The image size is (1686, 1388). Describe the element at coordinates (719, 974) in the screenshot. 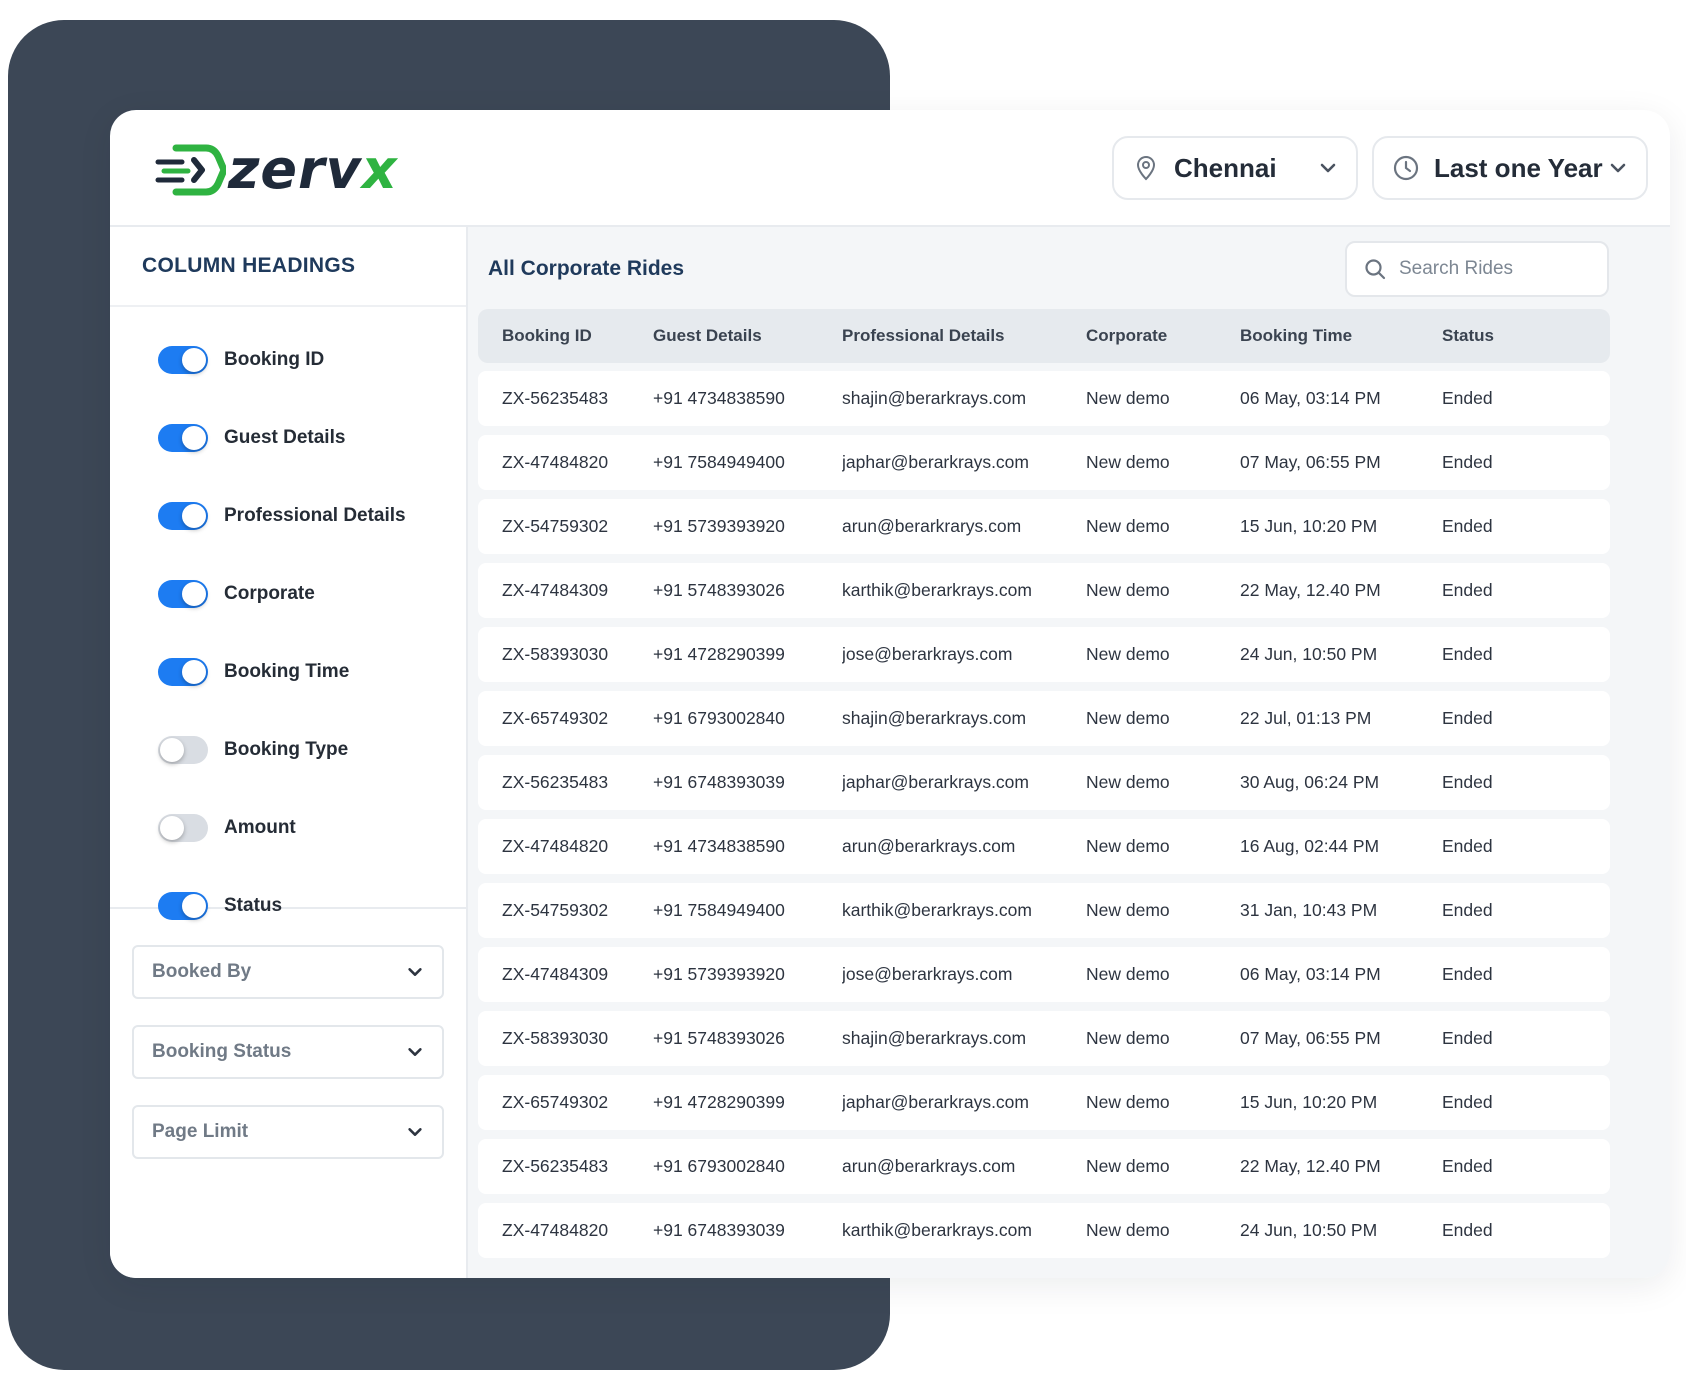

I see `table-cell: +91 5739393920` at that location.